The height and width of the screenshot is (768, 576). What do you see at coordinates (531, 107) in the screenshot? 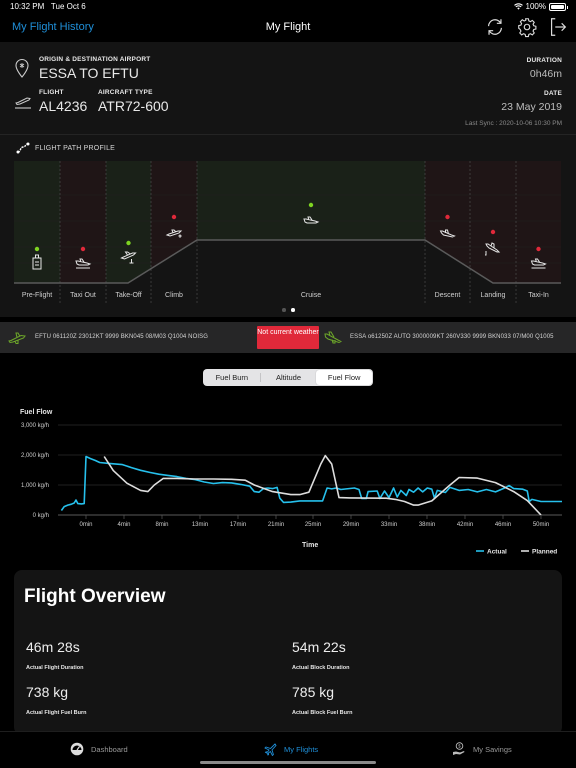
I see `date-value: 23 May 2019` at bounding box center [531, 107].